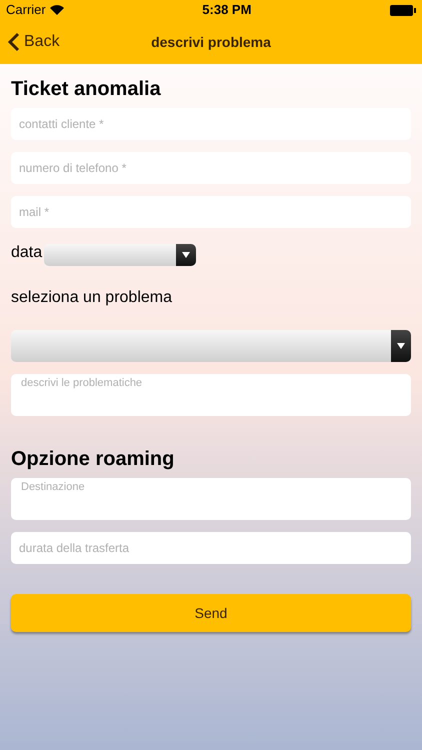  What do you see at coordinates (211, 124) in the screenshot?
I see `input-field: contatti cliente *` at bounding box center [211, 124].